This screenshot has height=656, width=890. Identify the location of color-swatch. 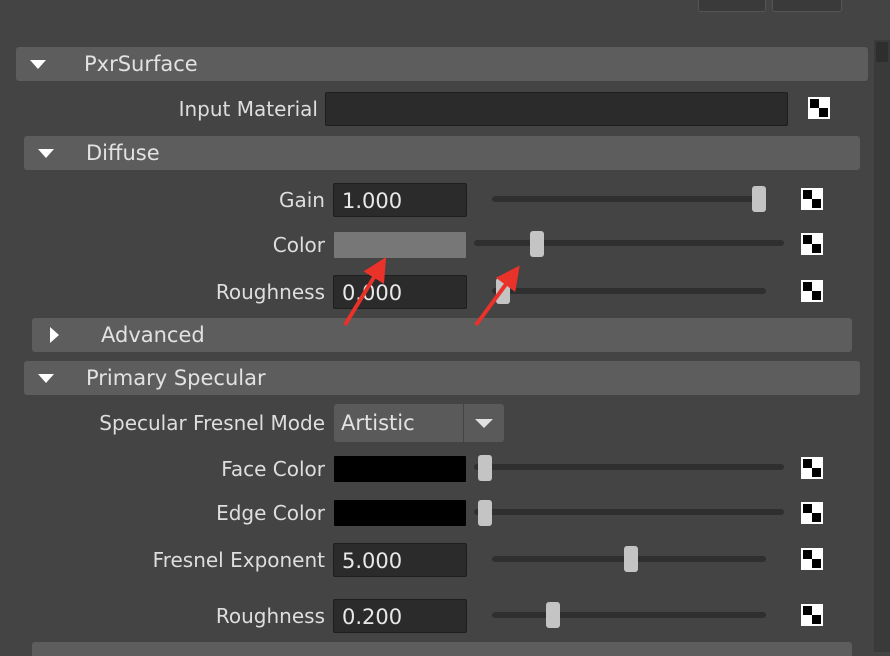
(400, 245).